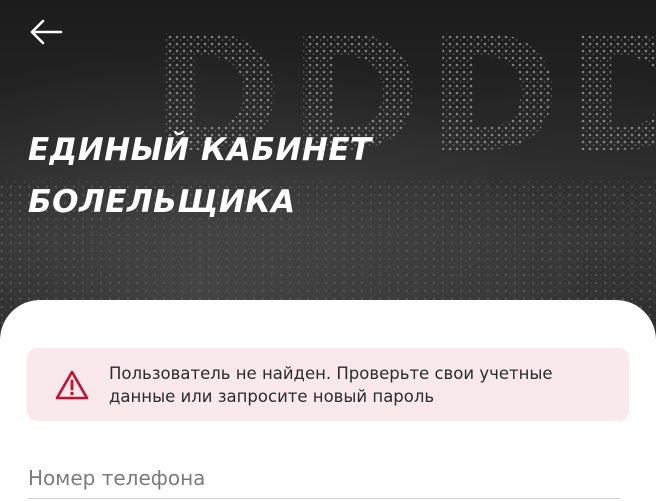 This screenshot has height=501, width=656. What do you see at coordinates (162, 202) in the screenshot?
I see `page-title-line-2: БОЛЕЛЬЩИКА` at bounding box center [162, 202].